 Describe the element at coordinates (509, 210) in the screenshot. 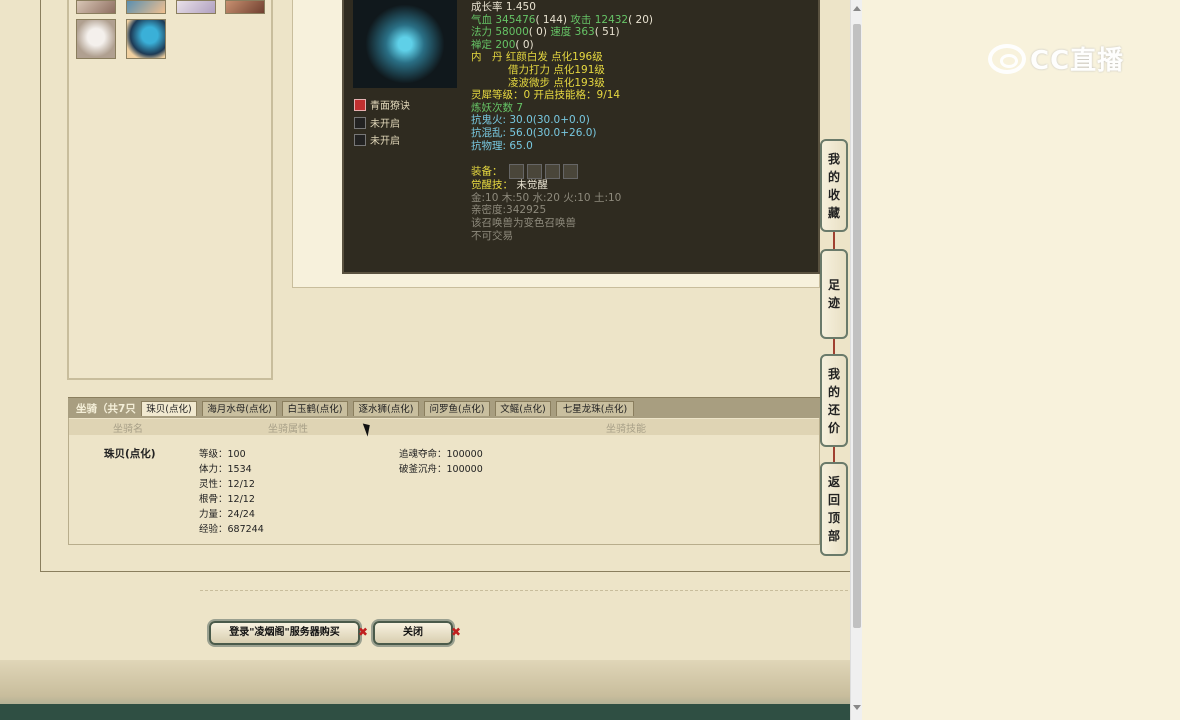

I see `intimacy: 亲密度:342925` at that location.